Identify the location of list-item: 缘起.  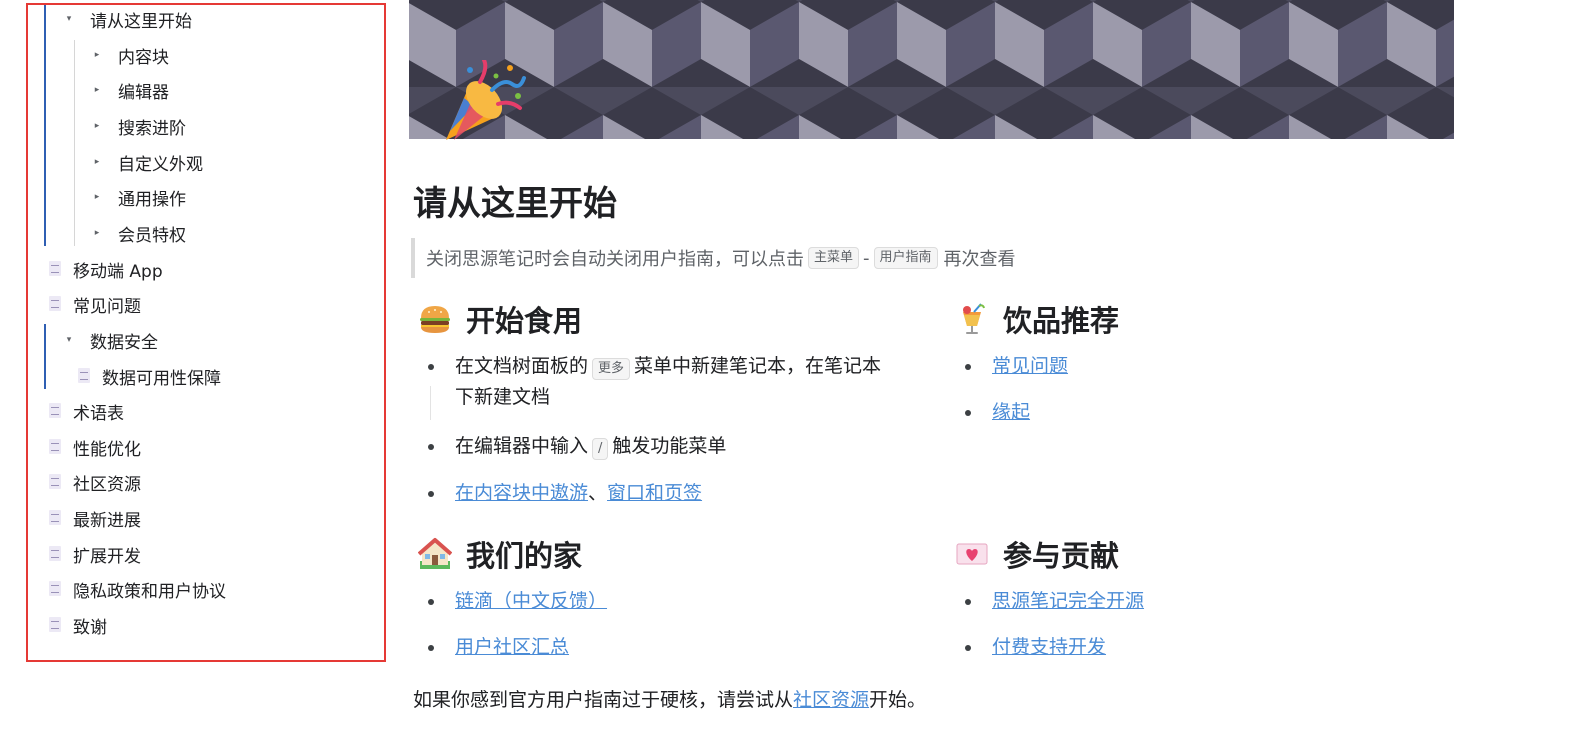
(997, 412).